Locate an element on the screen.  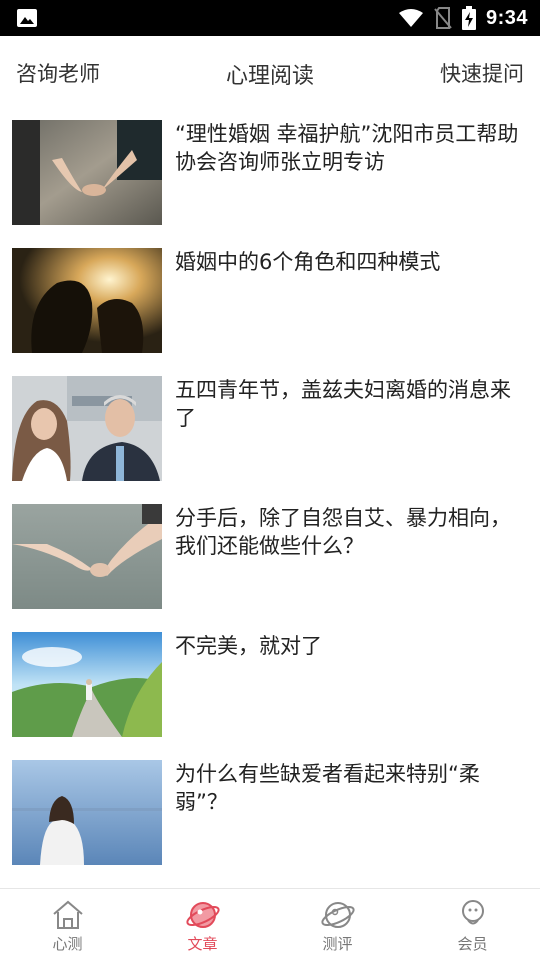
tab-xince: 心测 is located at coordinates (67, 924).